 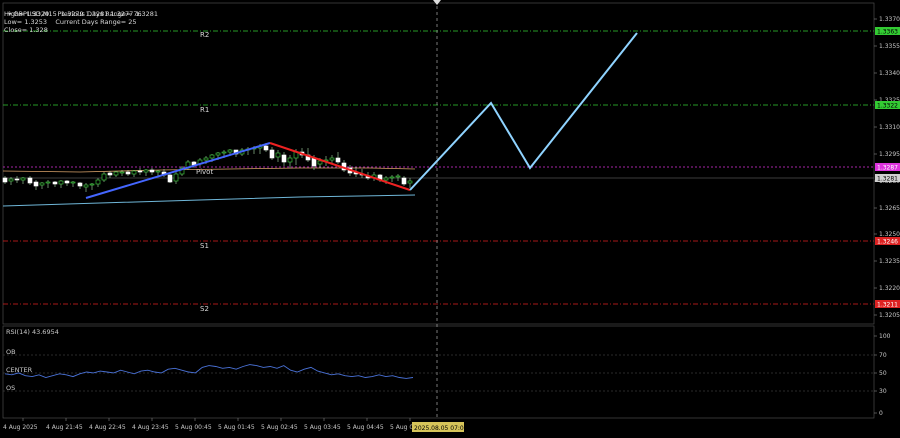 What do you see at coordinates (889, 234) in the screenshot?
I see `price-tick-label: 1.3250` at bounding box center [889, 234].